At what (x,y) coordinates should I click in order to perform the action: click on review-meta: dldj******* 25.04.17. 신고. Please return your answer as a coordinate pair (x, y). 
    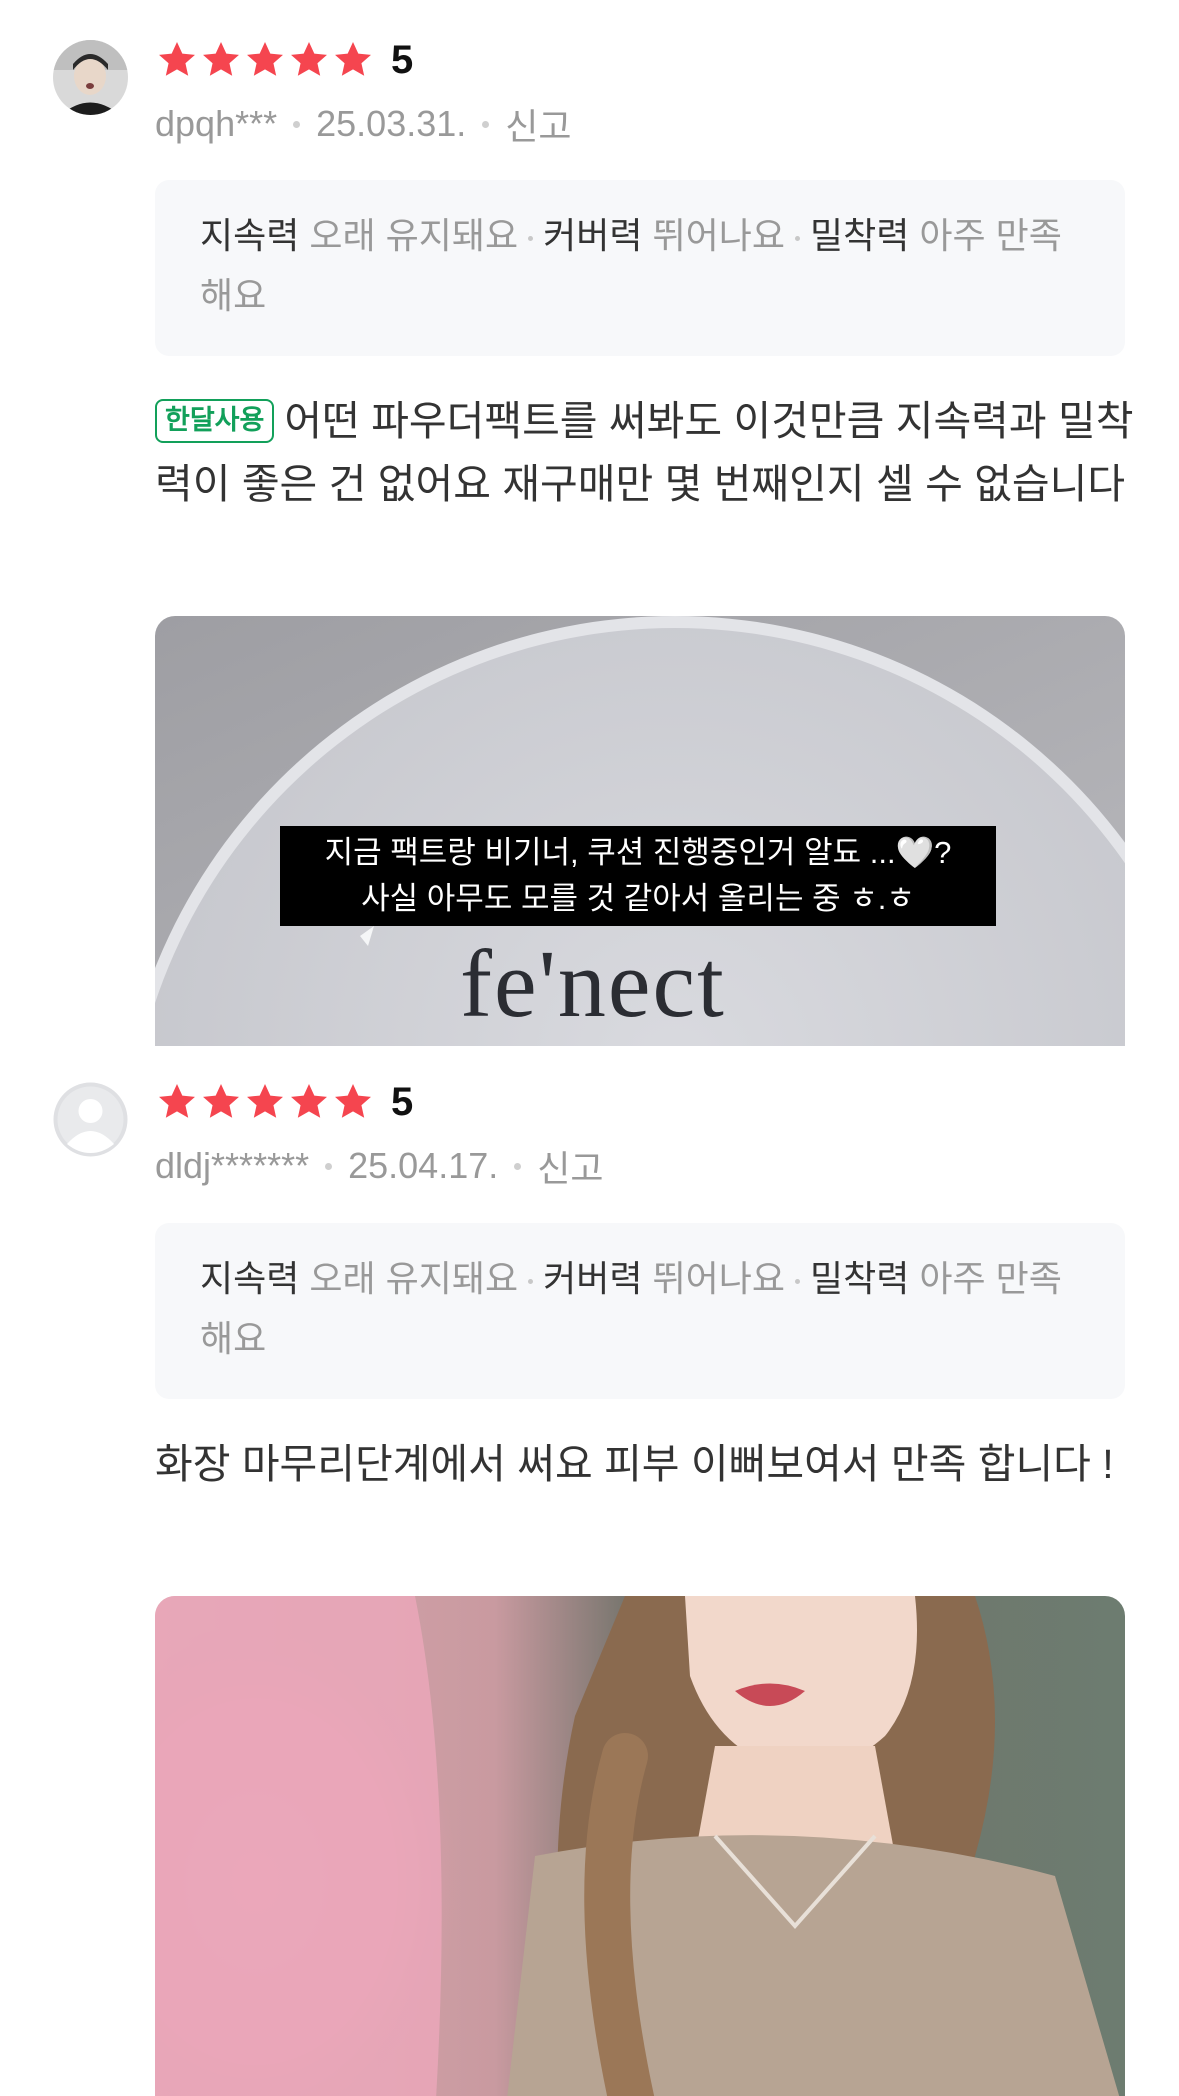
    Looking at the image, I should click on (379, 1166).